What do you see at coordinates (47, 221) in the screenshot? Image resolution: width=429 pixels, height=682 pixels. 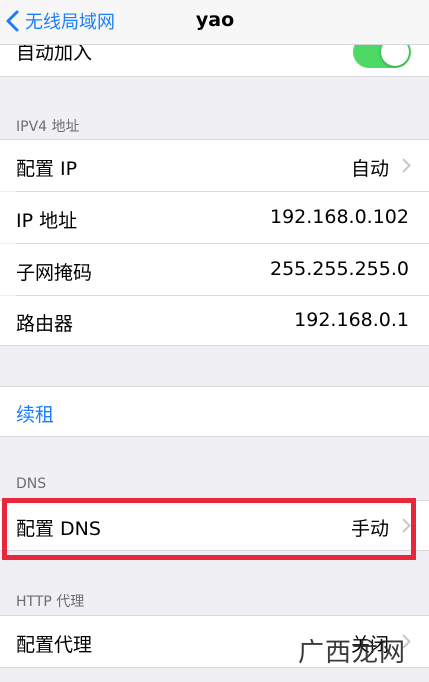 I see `ip-address-label: IP 地址` at bounding box center [47, 221].